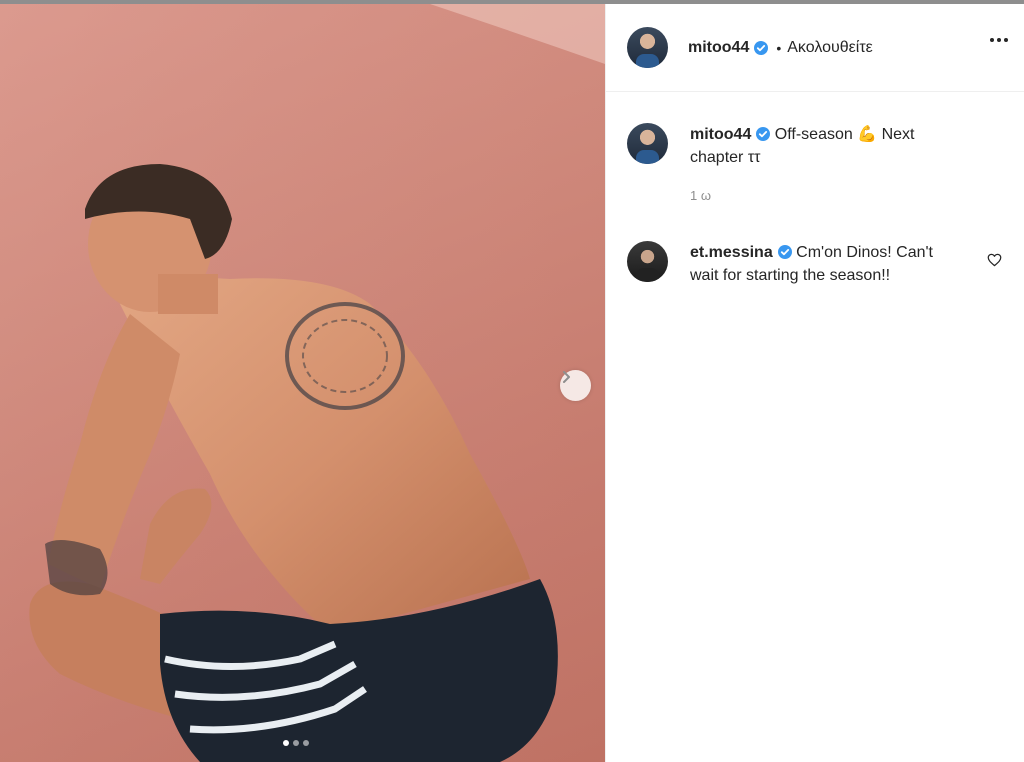 This screenshot has height=762, width=1024. I want to click on caption-text: Off-season, so click(816, 134).